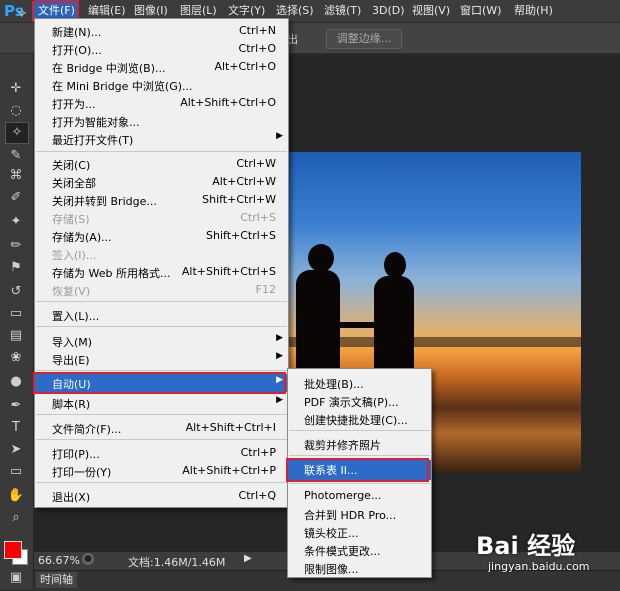 The height and width of the screenshot is (591, 620). I want to click on file-menu-item-scripts: 脚本(R) ▶, so click(161, 403).